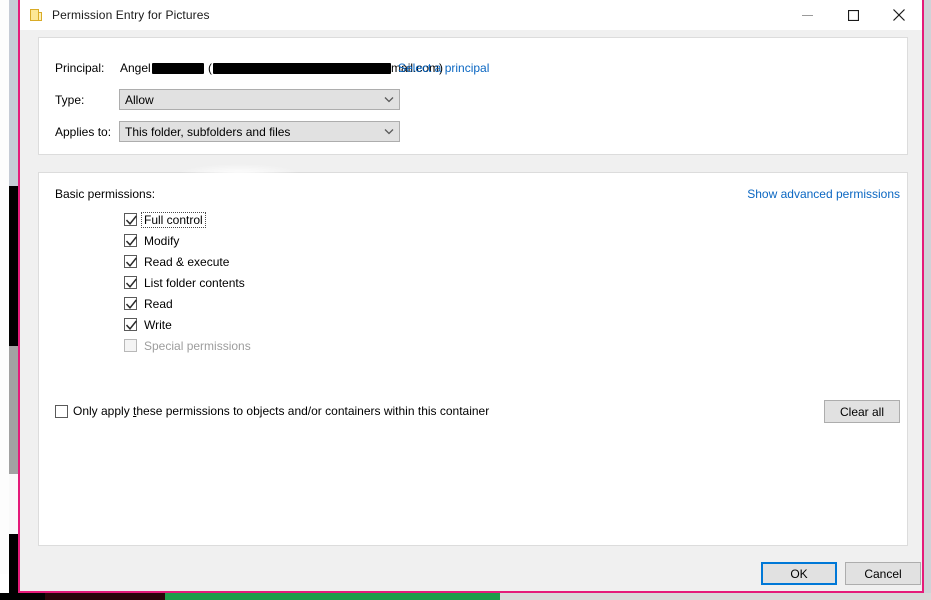  What do you see at coordinates (177, 69) in the screenshot?
I see `redacted-name` at bounding box center [177, 69].